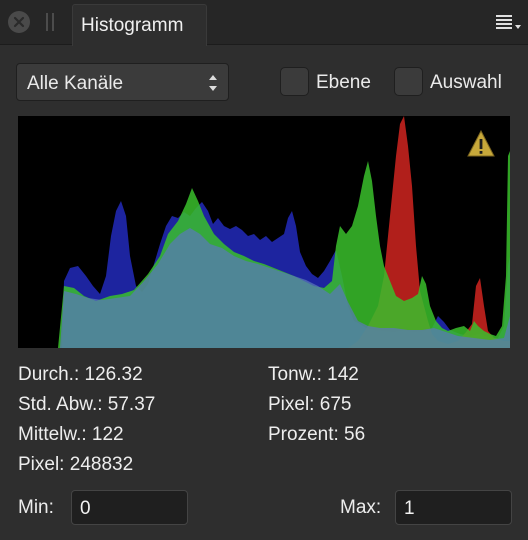 This screenshot has width=528, height=540. I want to click on stat-pixel-count-value: 248832, so click(101, 464).